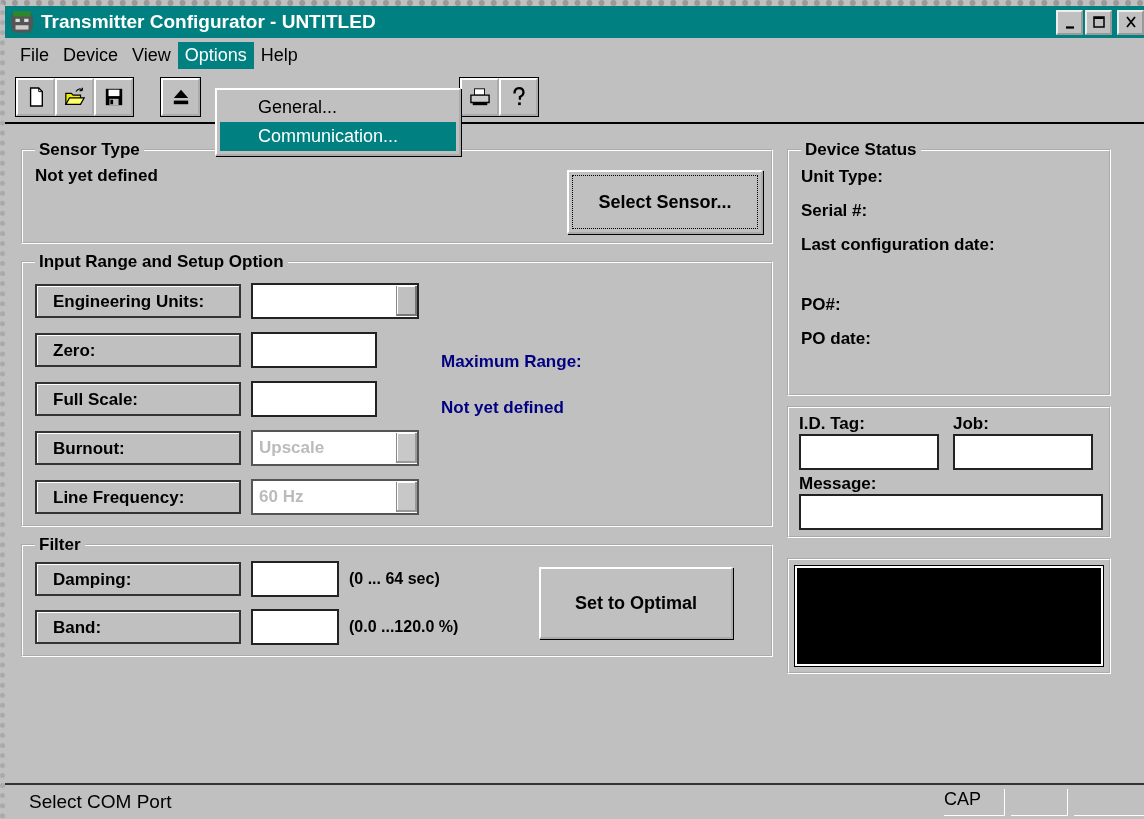  What do you see at coordinates (161, 262) in the screenshot?
I see `group-title: Input Range and Setup Option` at bounding box center [161, 262].